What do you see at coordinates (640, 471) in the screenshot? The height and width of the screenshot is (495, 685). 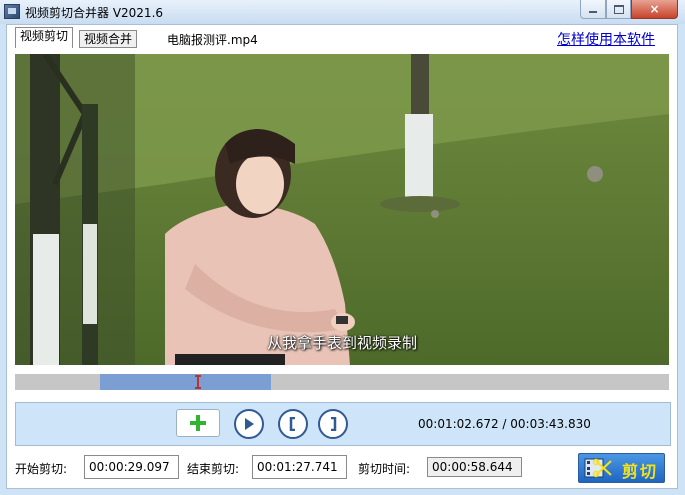 I see `cut-button-label: 剪切` at bounding box center [640, 471].